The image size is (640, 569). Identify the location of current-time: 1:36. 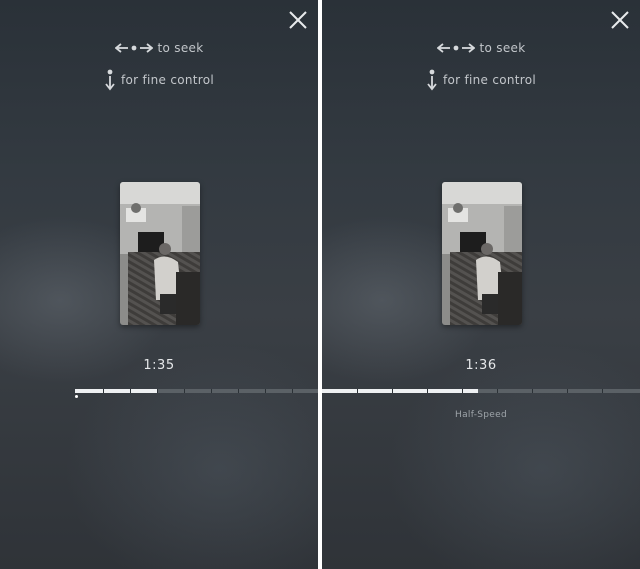
(481, 365).